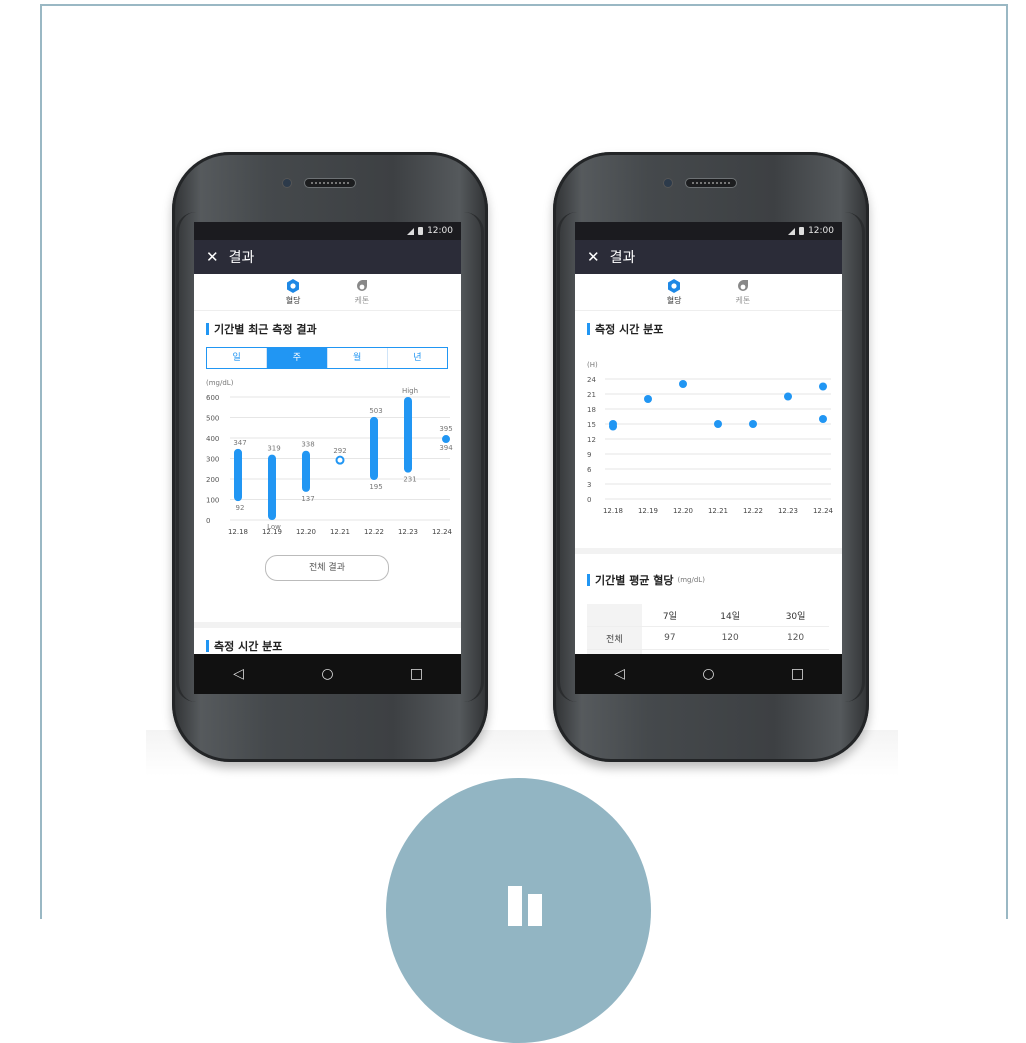  I want to click on col-30d: 30일, so click(795, 615).